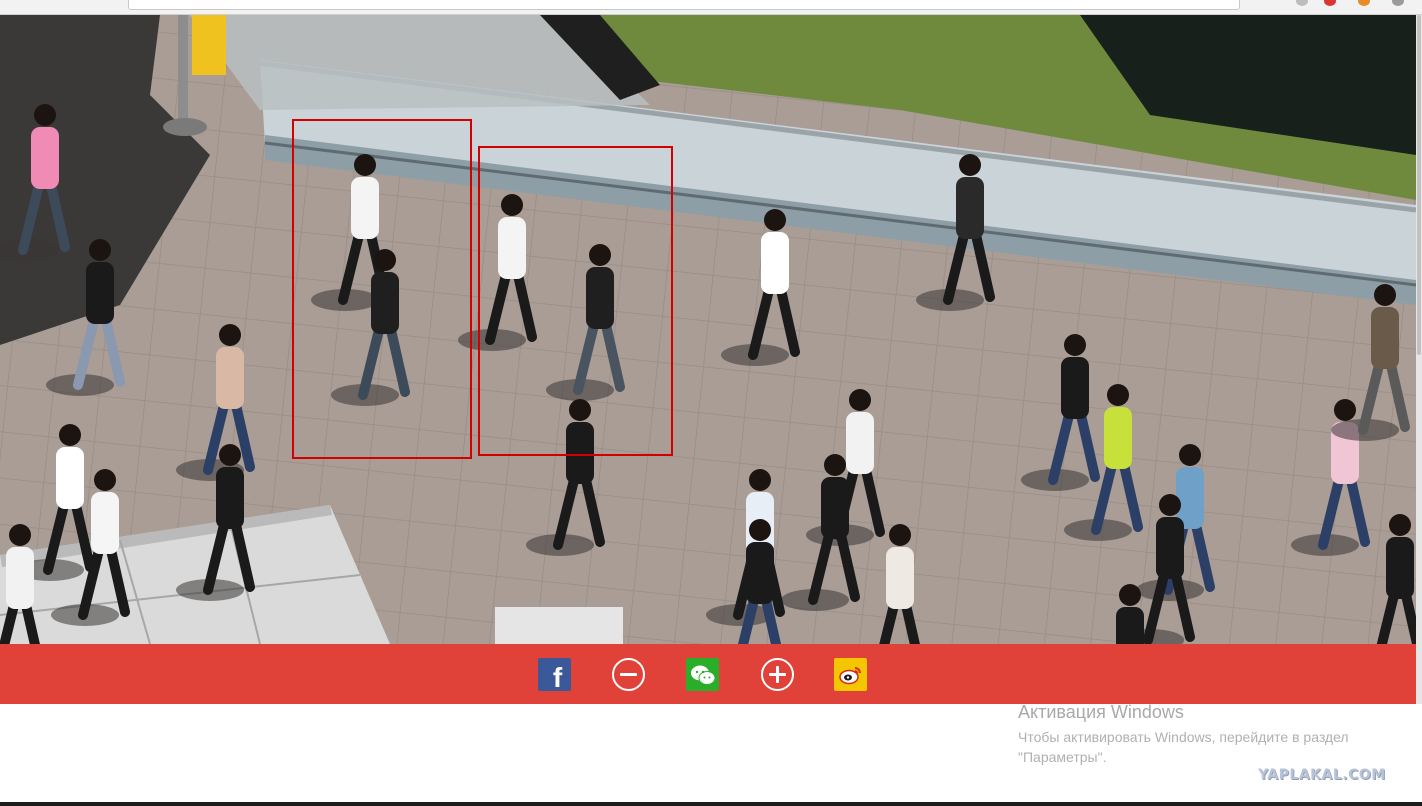  I want to click on plus-icon, so click(777, 674).